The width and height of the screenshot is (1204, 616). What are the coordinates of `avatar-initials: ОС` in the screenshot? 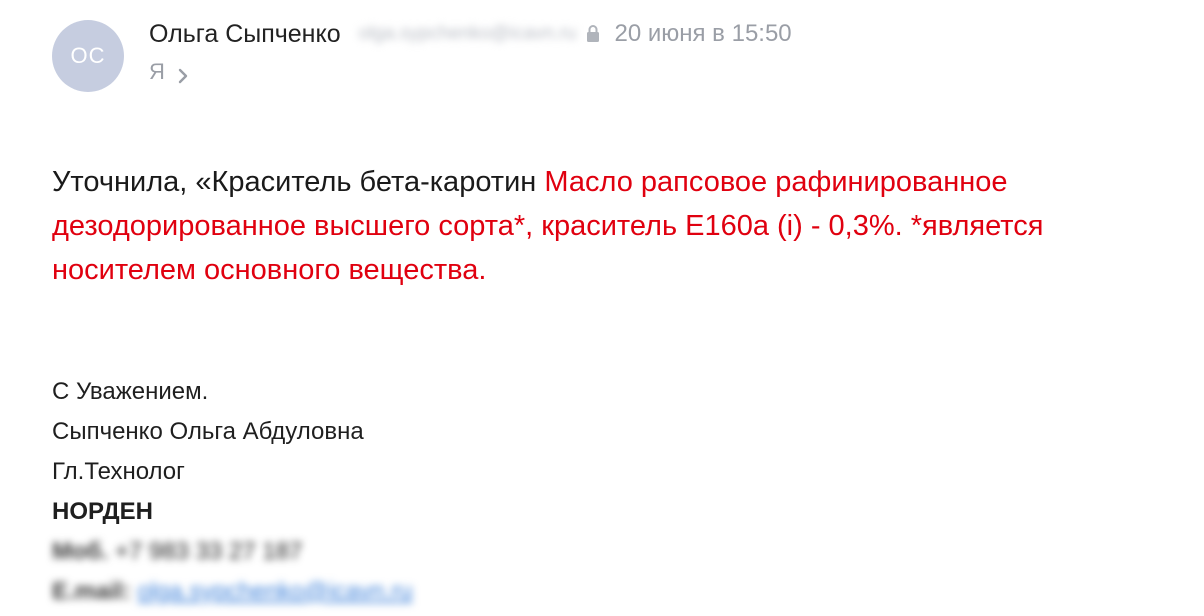 It's located at (88, 55).